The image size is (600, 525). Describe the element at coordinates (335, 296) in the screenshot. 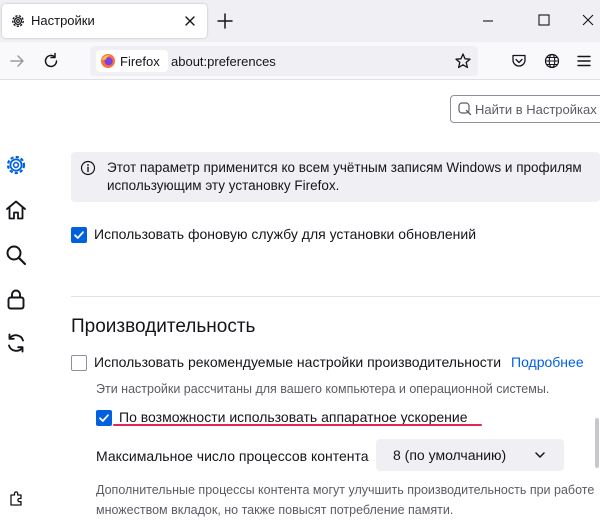

I see `section-divider` at that location.